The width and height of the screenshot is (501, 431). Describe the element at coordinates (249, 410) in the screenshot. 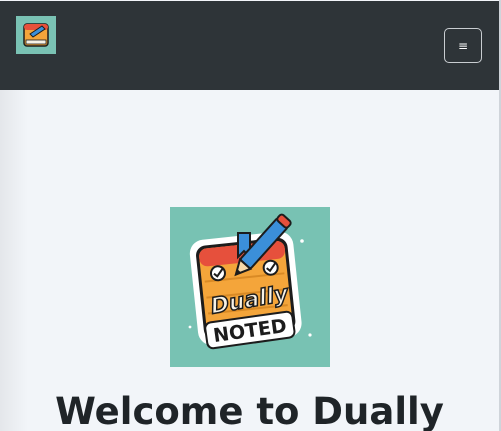

I see `page-title: Welcome to Dually` at that location.